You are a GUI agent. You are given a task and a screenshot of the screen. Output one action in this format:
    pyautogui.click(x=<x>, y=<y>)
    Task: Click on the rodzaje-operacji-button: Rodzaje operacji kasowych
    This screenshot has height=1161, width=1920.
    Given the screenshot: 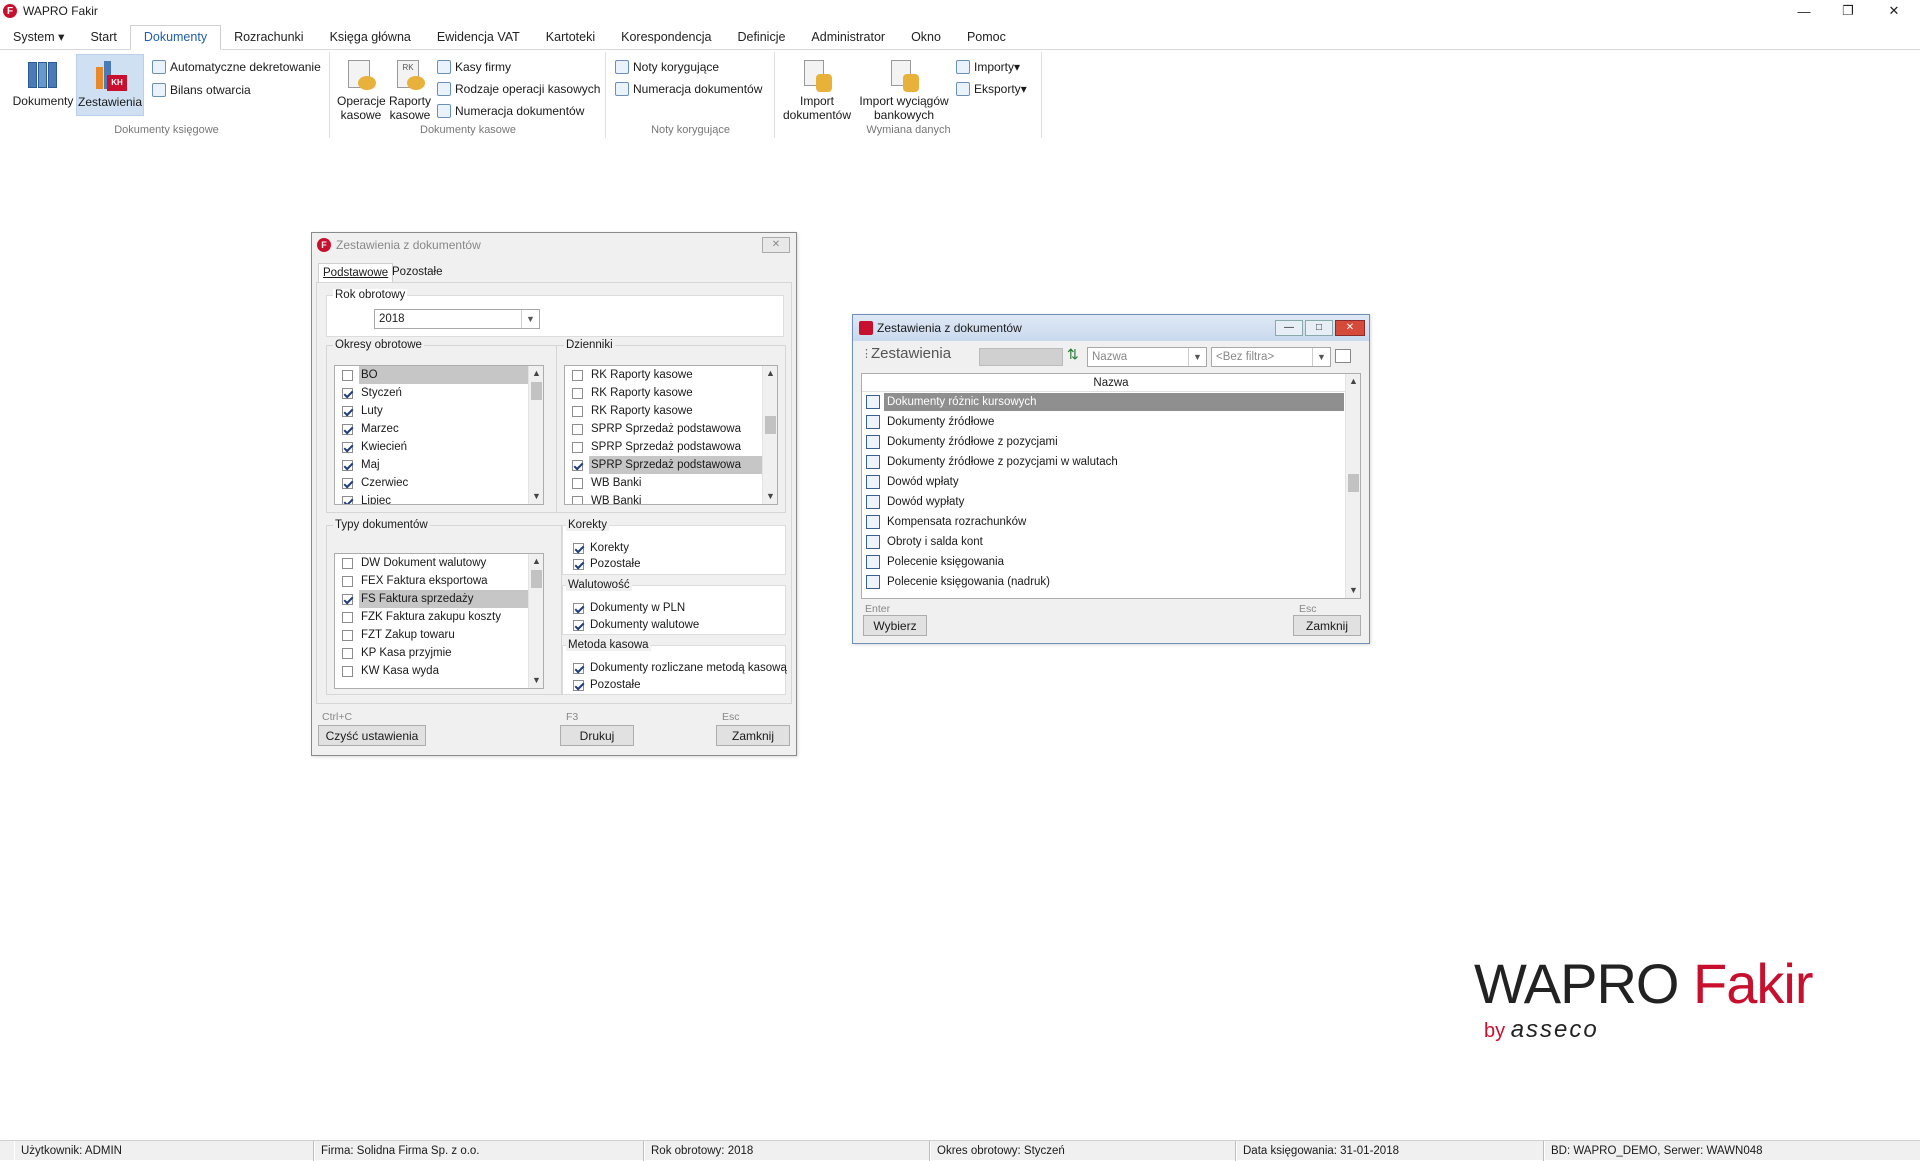 What is the action you would take?
    pyautogui.click(x=518, y=89)
    